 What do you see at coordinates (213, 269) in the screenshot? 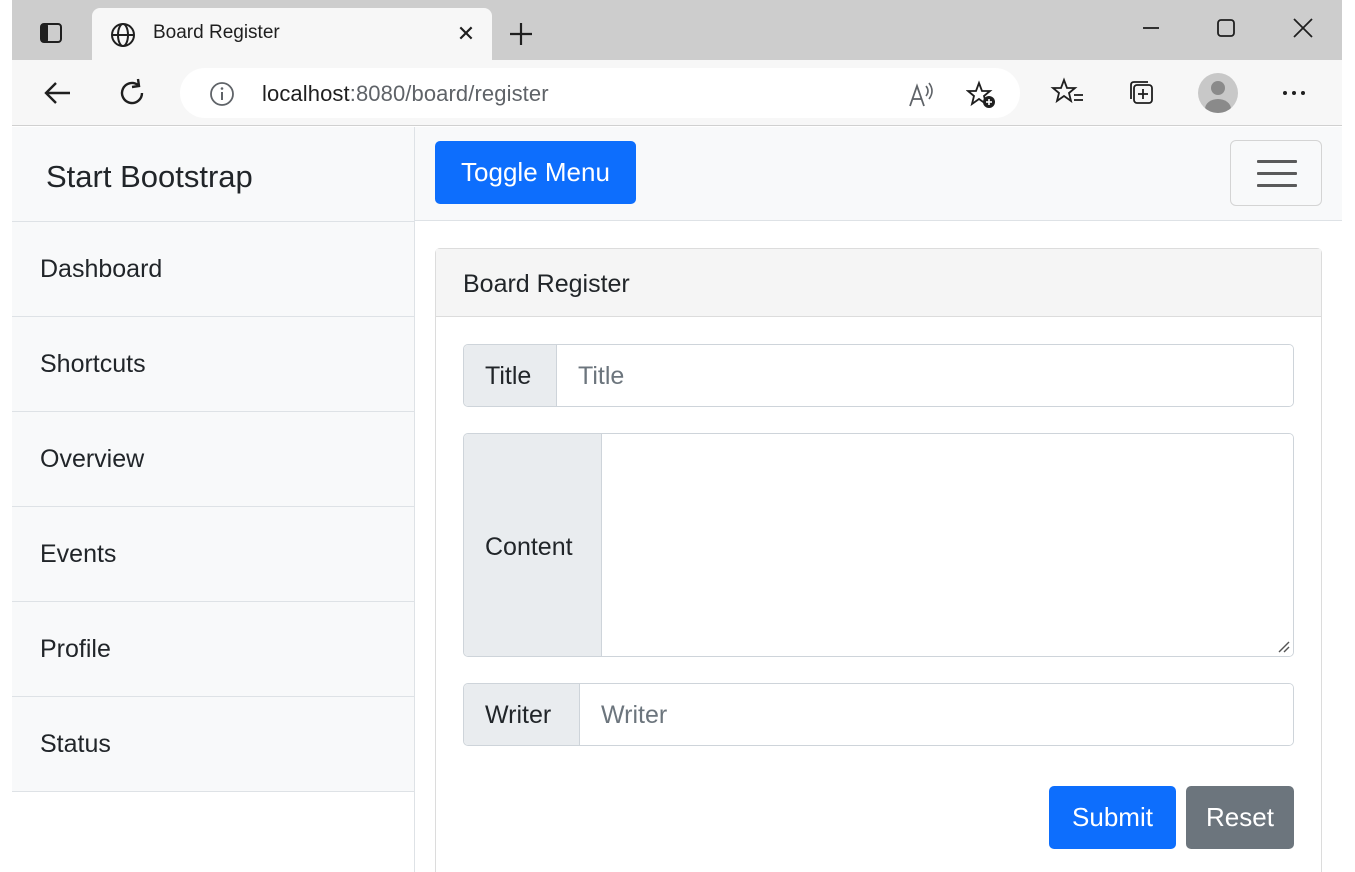
I see `sidebar-item-dashboard: Dashboard` at bounding box center [213, 269].